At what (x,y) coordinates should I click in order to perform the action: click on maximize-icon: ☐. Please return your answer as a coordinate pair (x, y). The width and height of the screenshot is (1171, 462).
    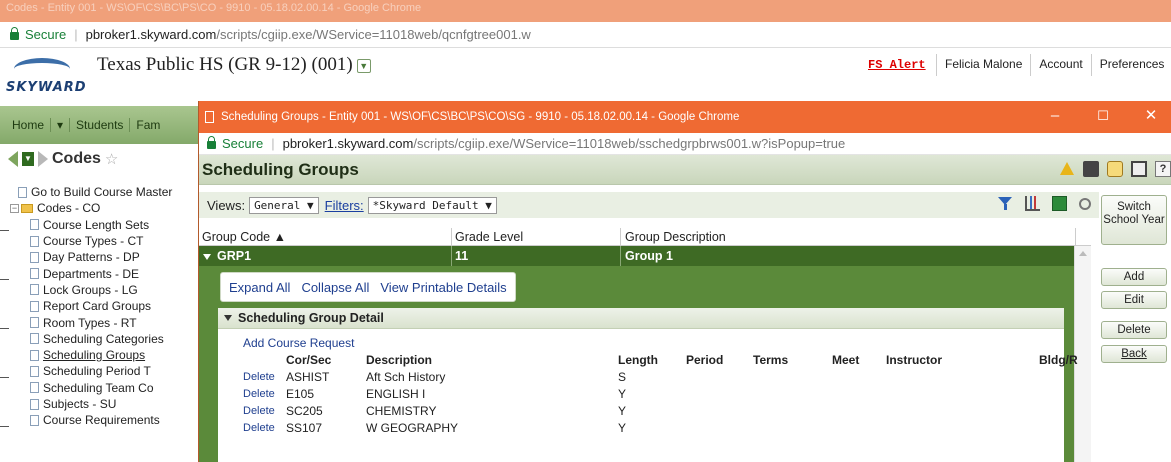
    Looking at the image, I should click on (1103, 117).